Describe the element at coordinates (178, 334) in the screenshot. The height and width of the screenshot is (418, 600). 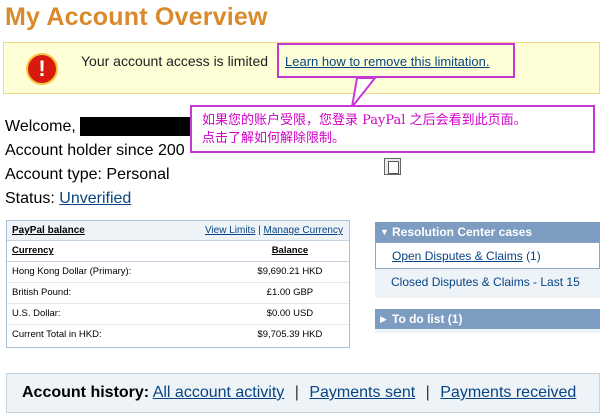
I see `table-row: Current Total in HKD: $9,705.39 HKD` at that location.